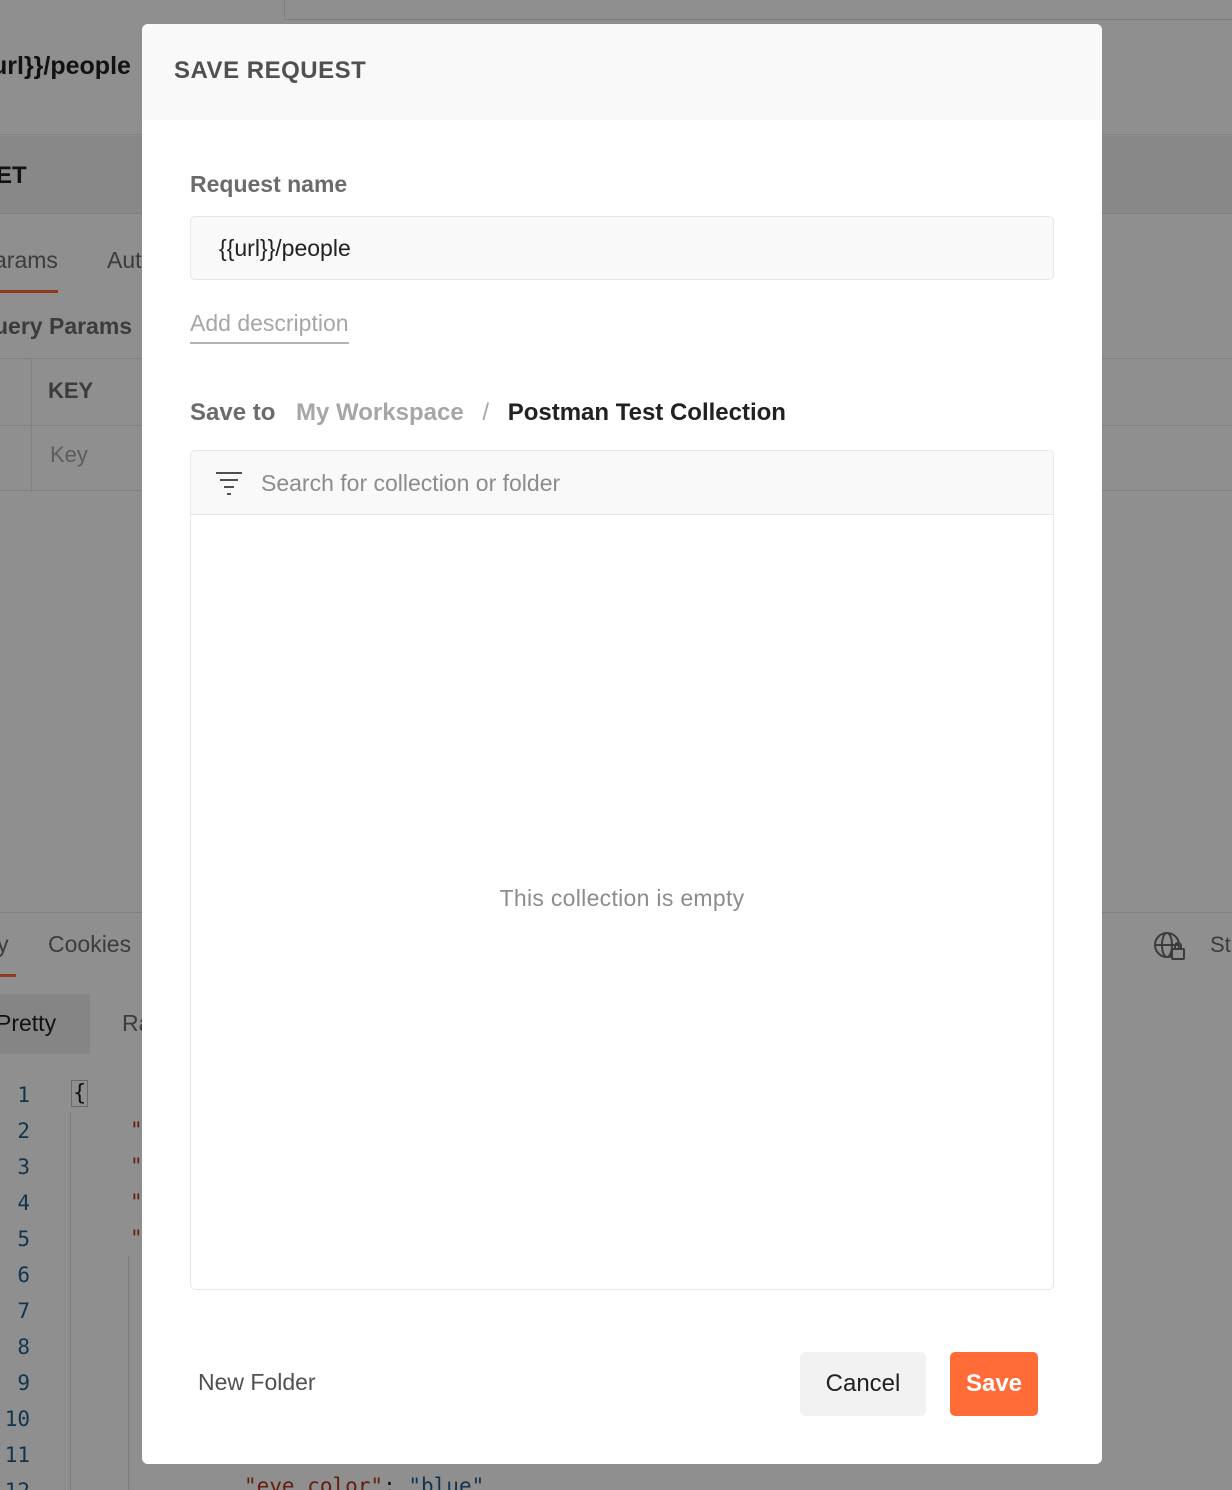 Image resolution: width=1232 pixels, height=1490 pixels. I want to click on collection-search-bar, so click(622, 483).